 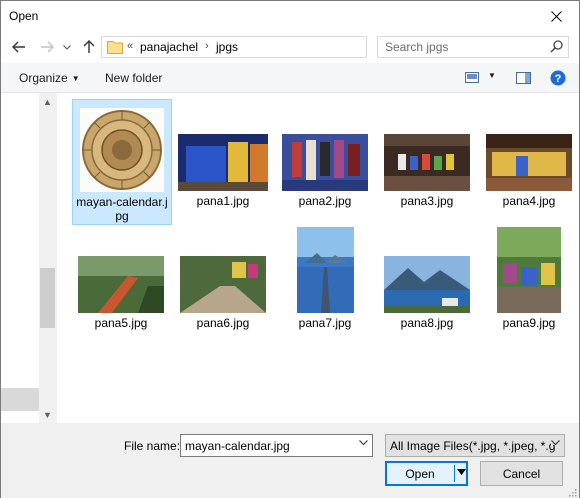 What do you see at coordinates (75, 78) in the screenshot?
I see `caret-down-icon: ▼` at bounding box center [75, 78].